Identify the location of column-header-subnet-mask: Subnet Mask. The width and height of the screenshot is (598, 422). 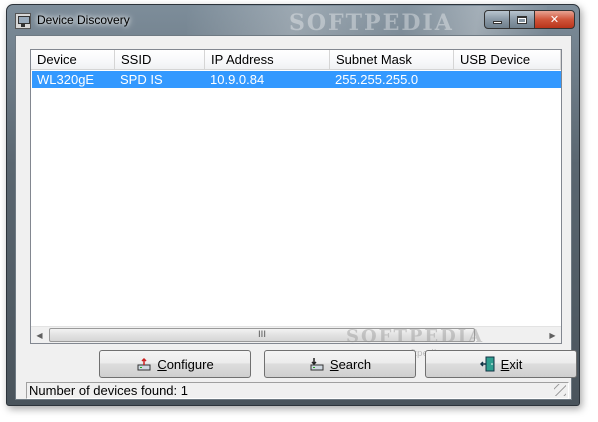
(392, 60).